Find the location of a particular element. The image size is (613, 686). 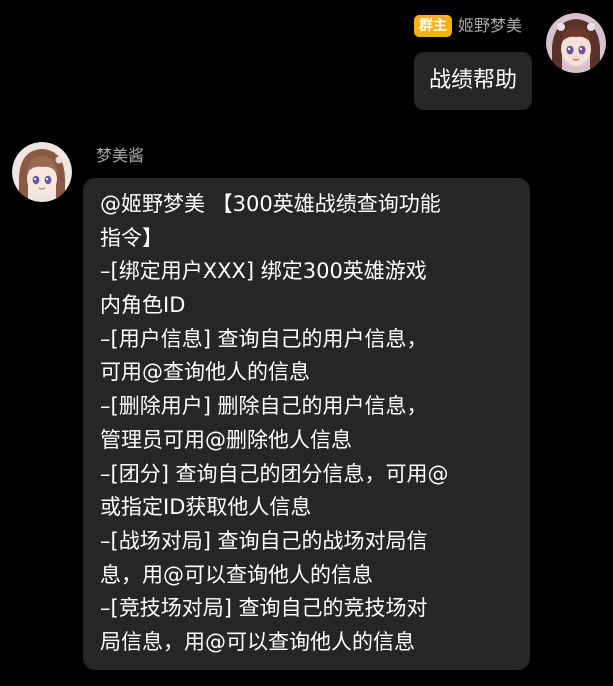

message-line: @姬野梦美 【300英雄战绩查询功能 is located at coordinates (270, 204).